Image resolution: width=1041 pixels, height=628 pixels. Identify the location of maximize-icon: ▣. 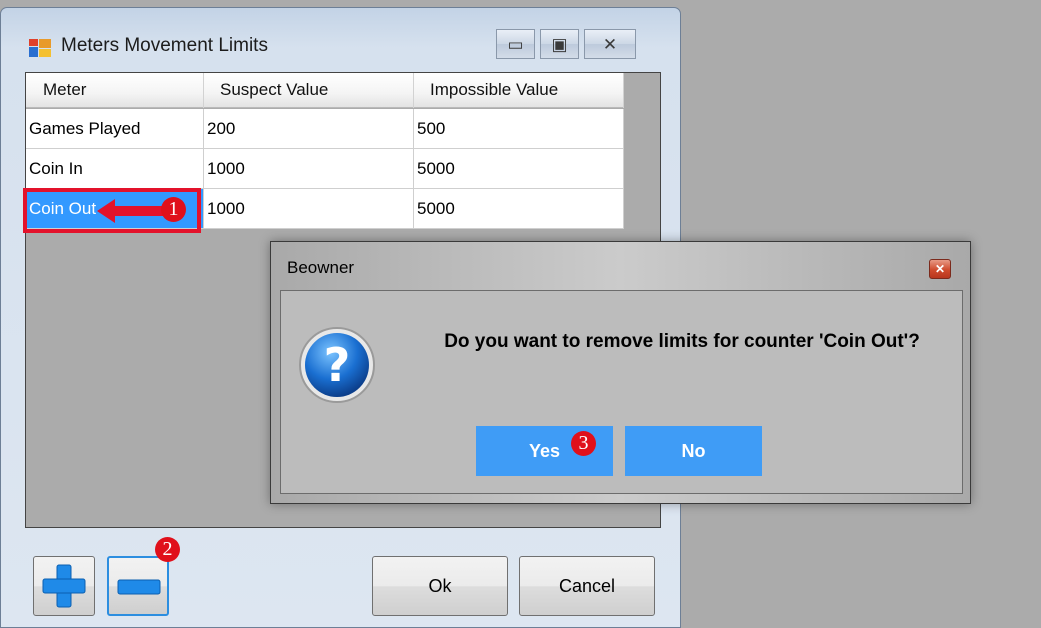
(559, 44).